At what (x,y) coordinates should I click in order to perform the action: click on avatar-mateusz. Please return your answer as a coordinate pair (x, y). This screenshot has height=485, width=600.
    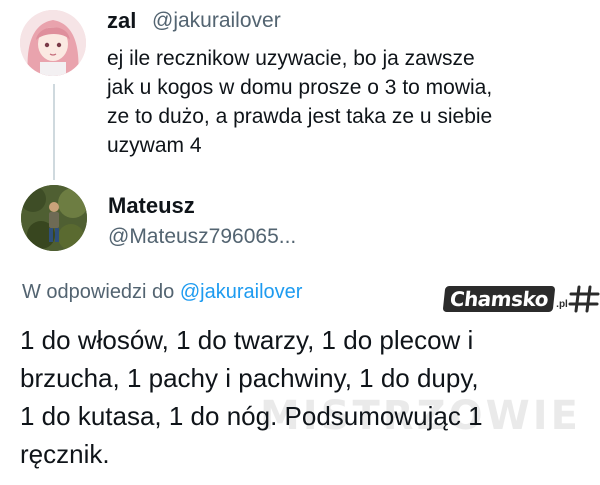
    Looking at the image, I should click on (54, 218).